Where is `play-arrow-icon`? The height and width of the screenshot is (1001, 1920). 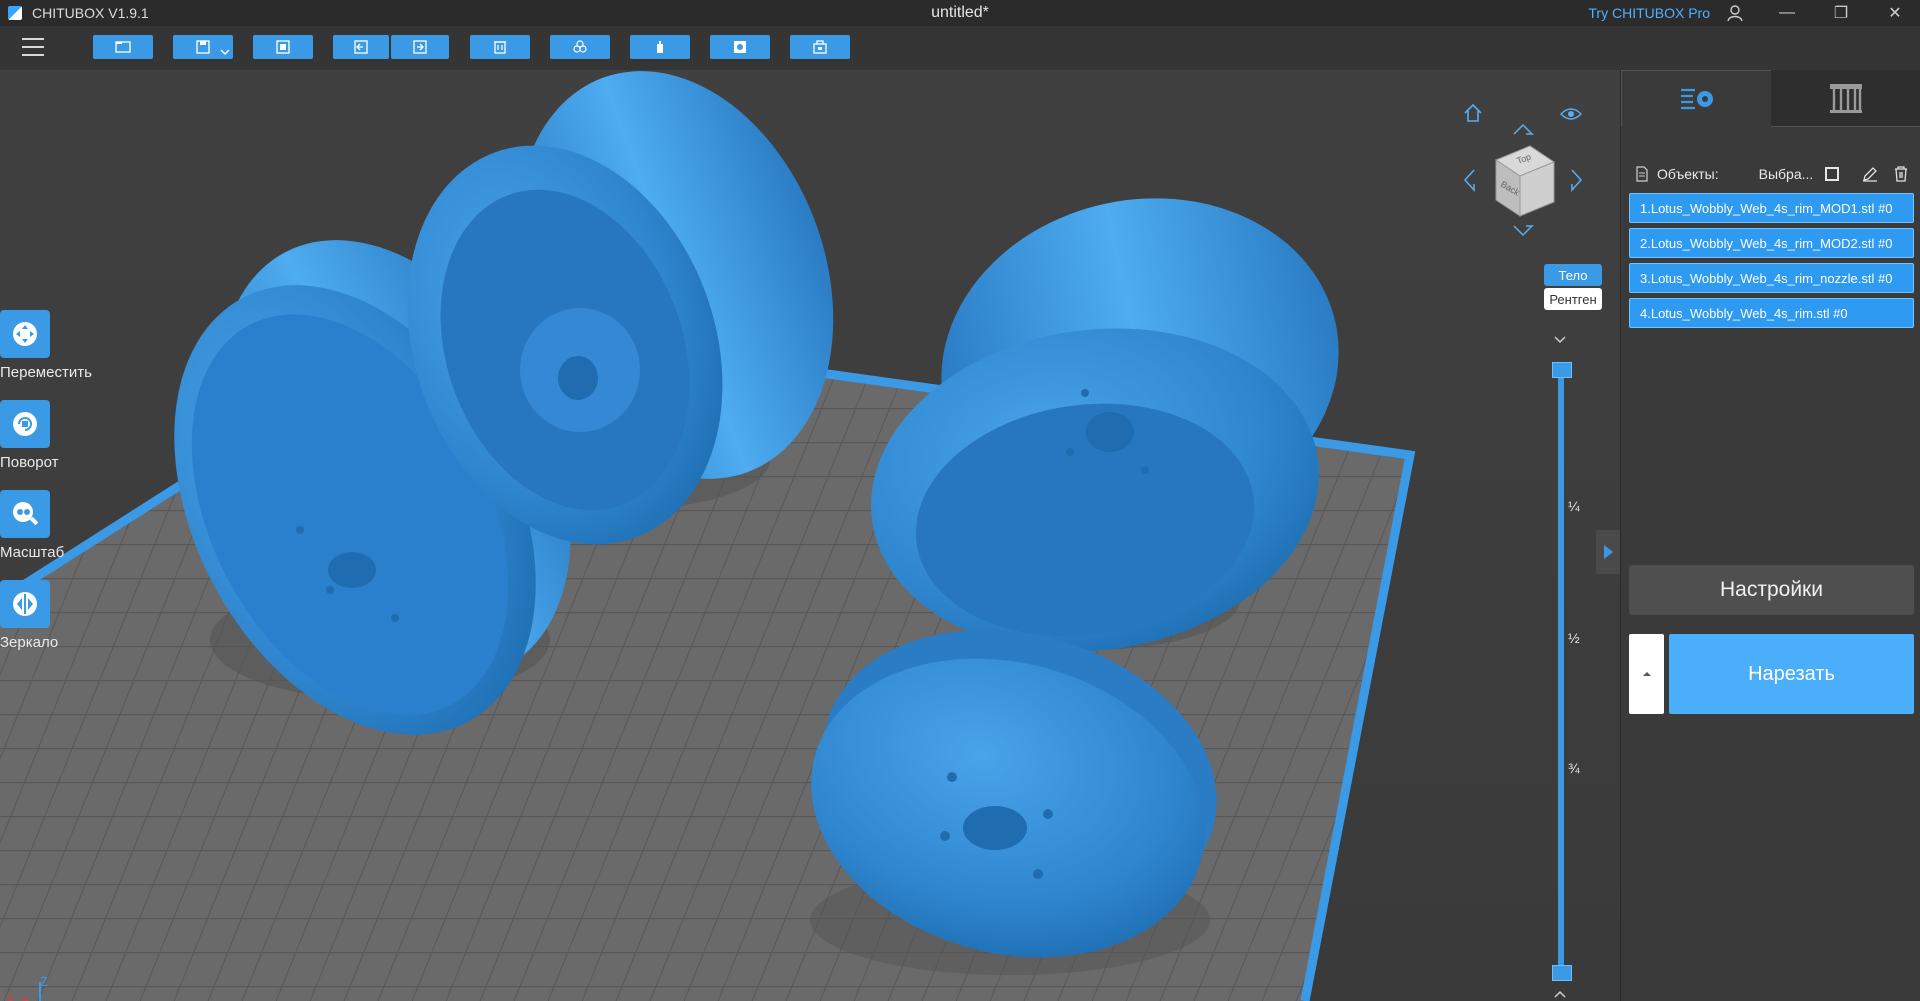
play-arrow-icon is located at coordinates (1608, 552).